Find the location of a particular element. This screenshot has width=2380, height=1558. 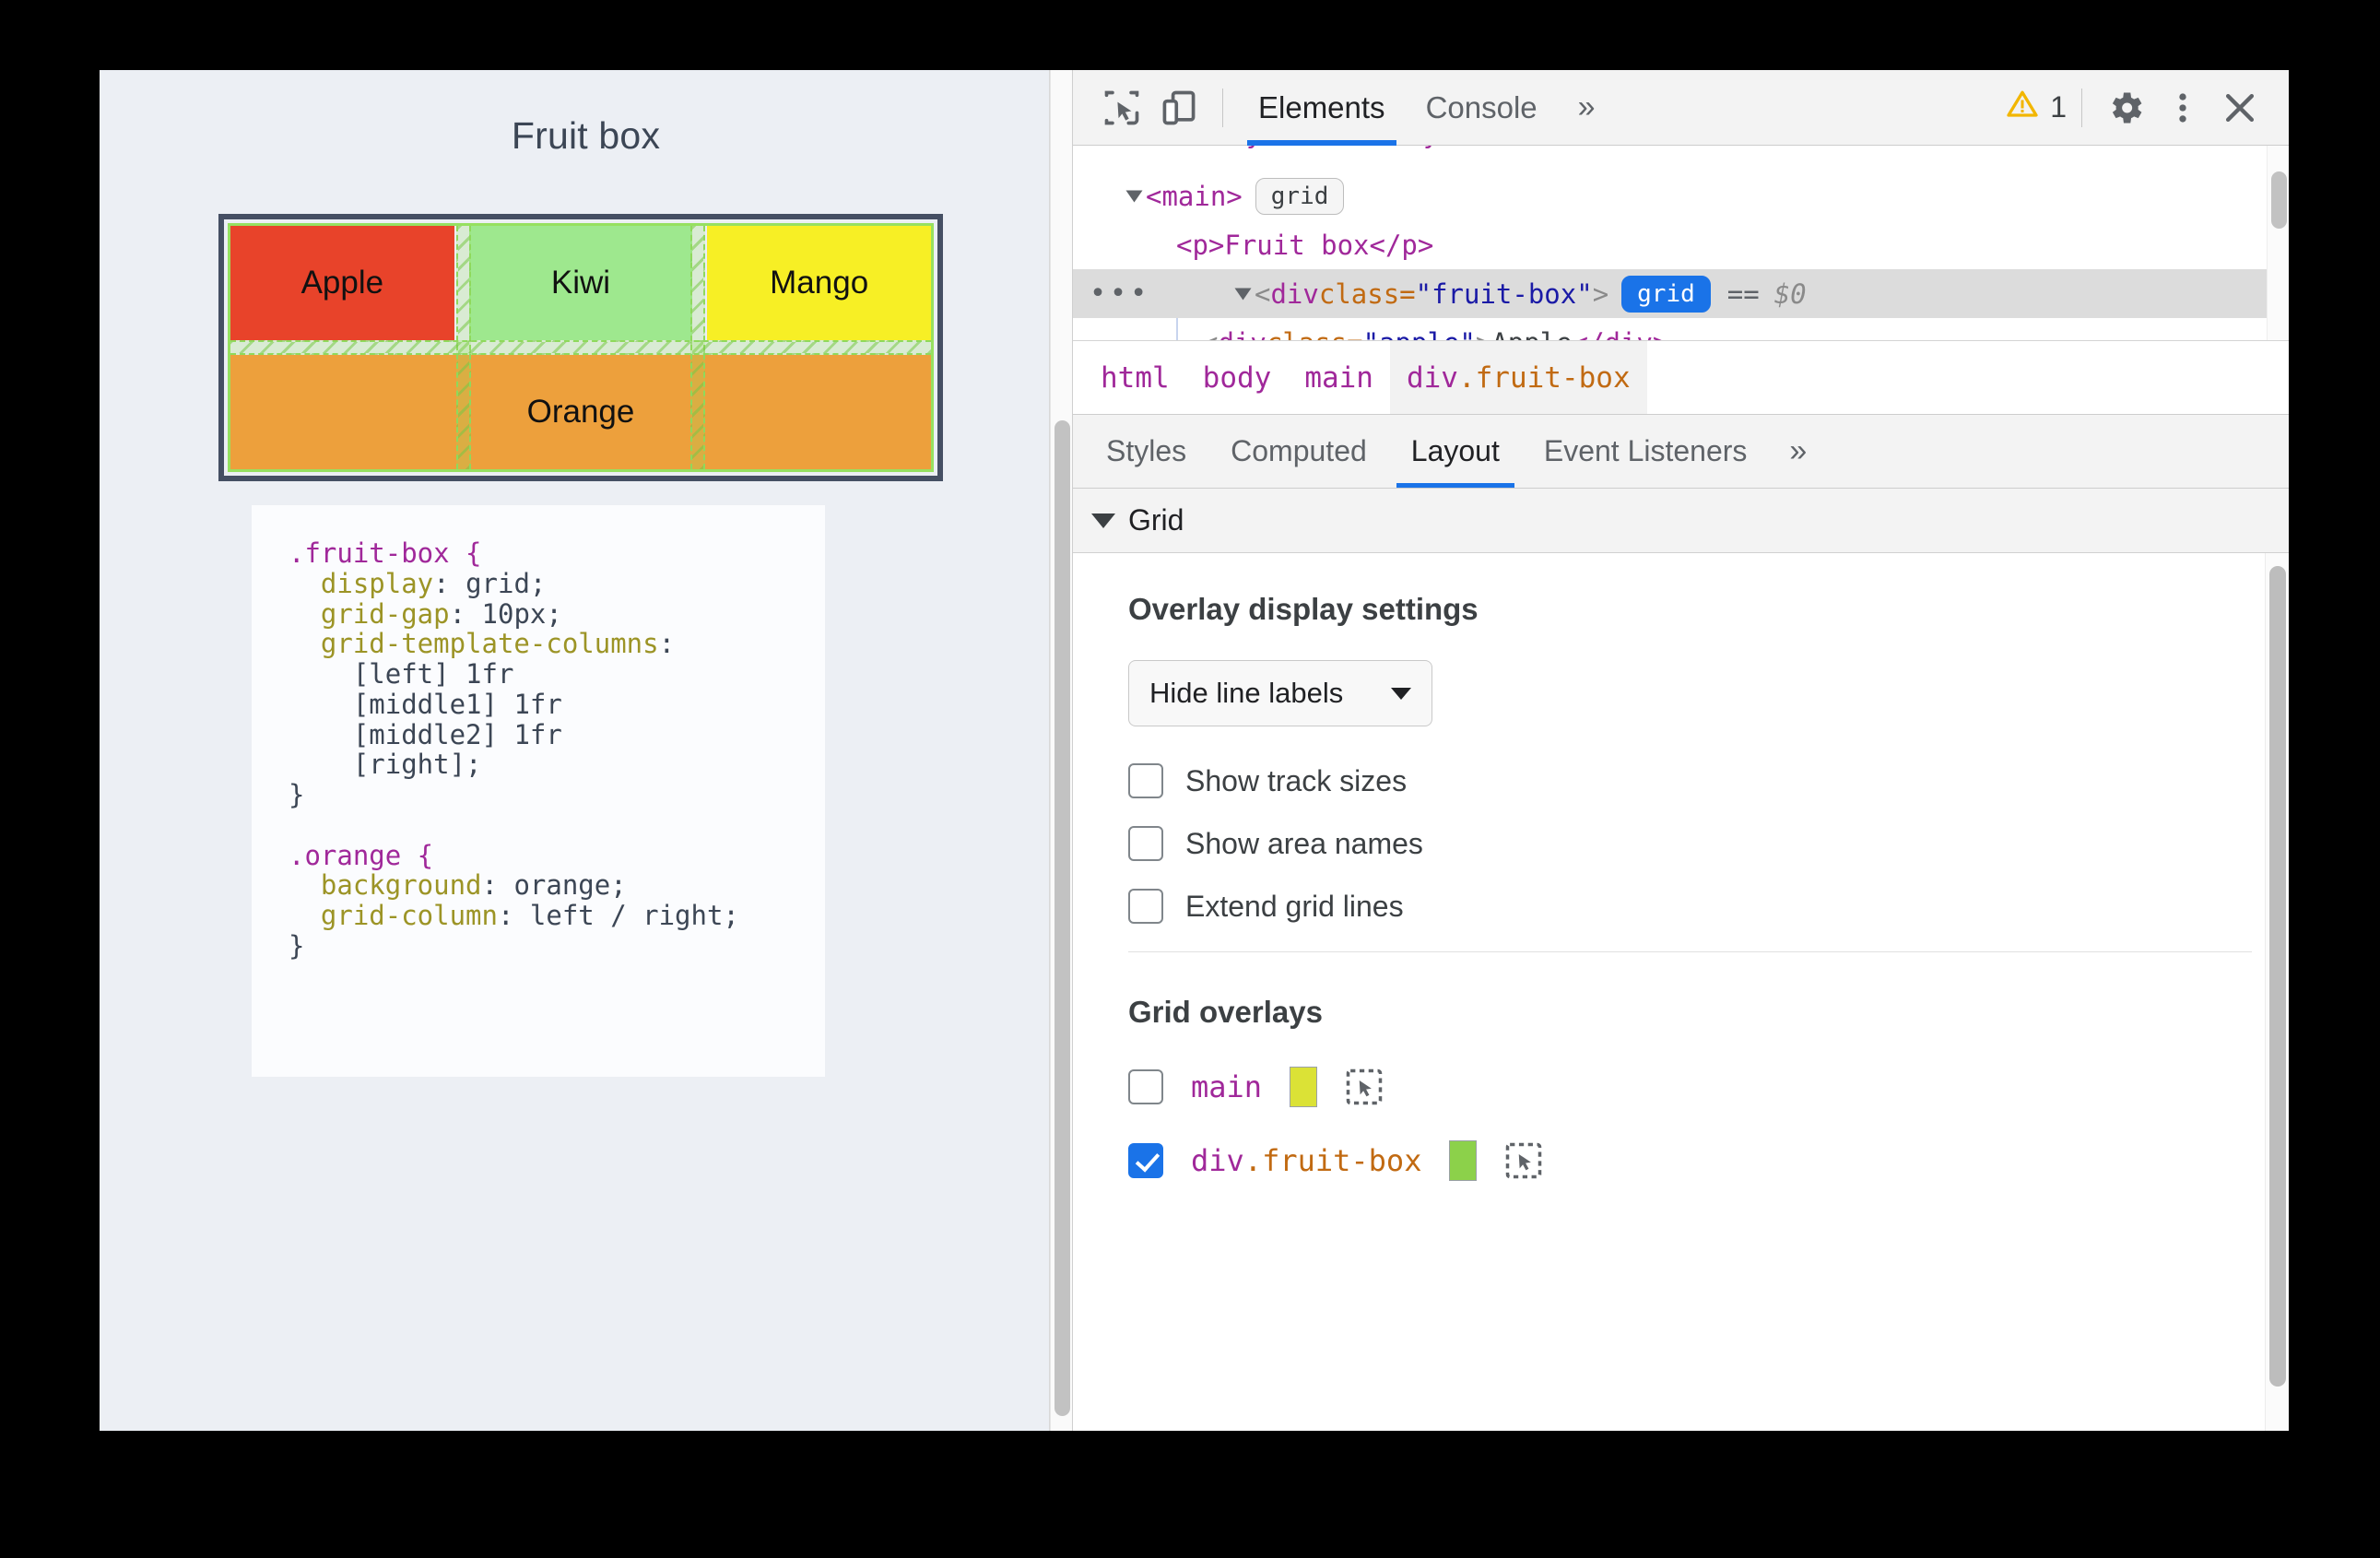

grid-cell-orange: Orange is located at coordinates (580, 412).